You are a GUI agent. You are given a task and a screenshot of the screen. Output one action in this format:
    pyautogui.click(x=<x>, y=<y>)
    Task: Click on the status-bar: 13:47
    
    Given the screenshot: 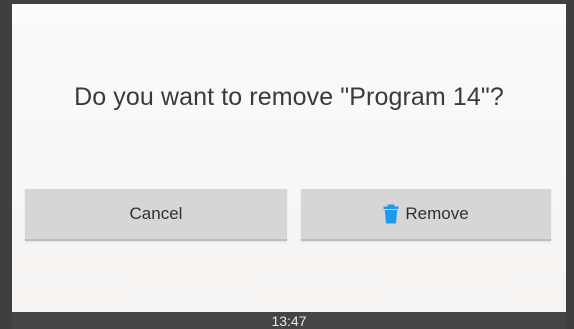 What is the action you would take?
    pyautogui.click(x=289, y=320)
    